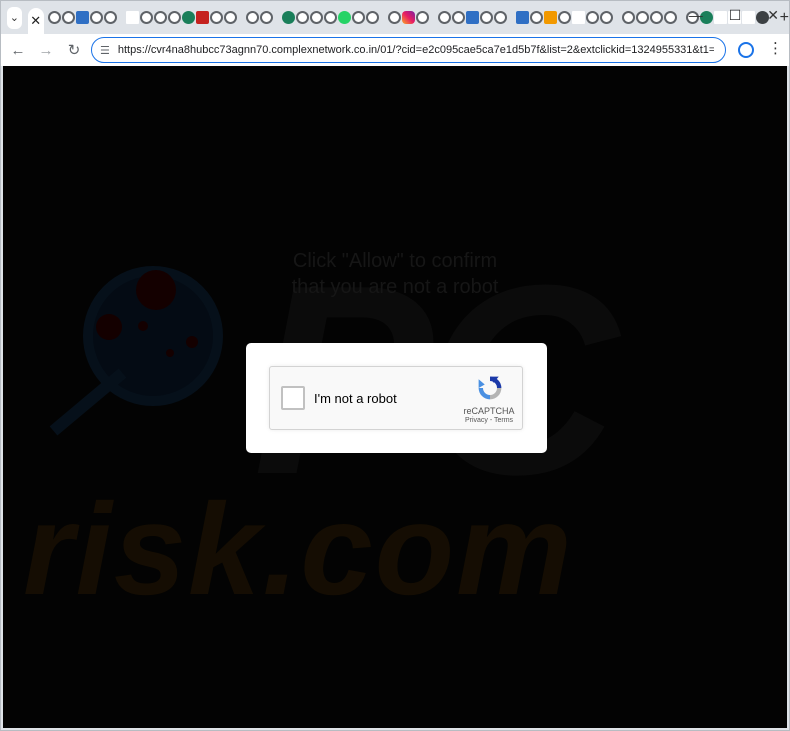 Image resolution: width=790 pixels, height=731 pixels. What do you see at coordinates (550, 17) in the screenshot?
I see `orange-page-icon` at bounding box center [550, 17].